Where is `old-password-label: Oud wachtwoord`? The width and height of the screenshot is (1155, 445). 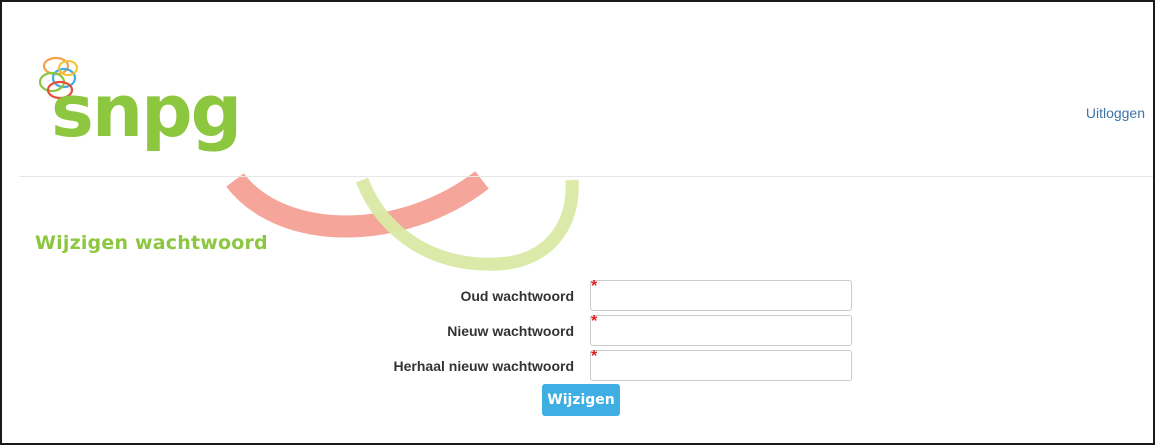 old-password-label: Oud wachtwoord is located at coordinates (517, 296).